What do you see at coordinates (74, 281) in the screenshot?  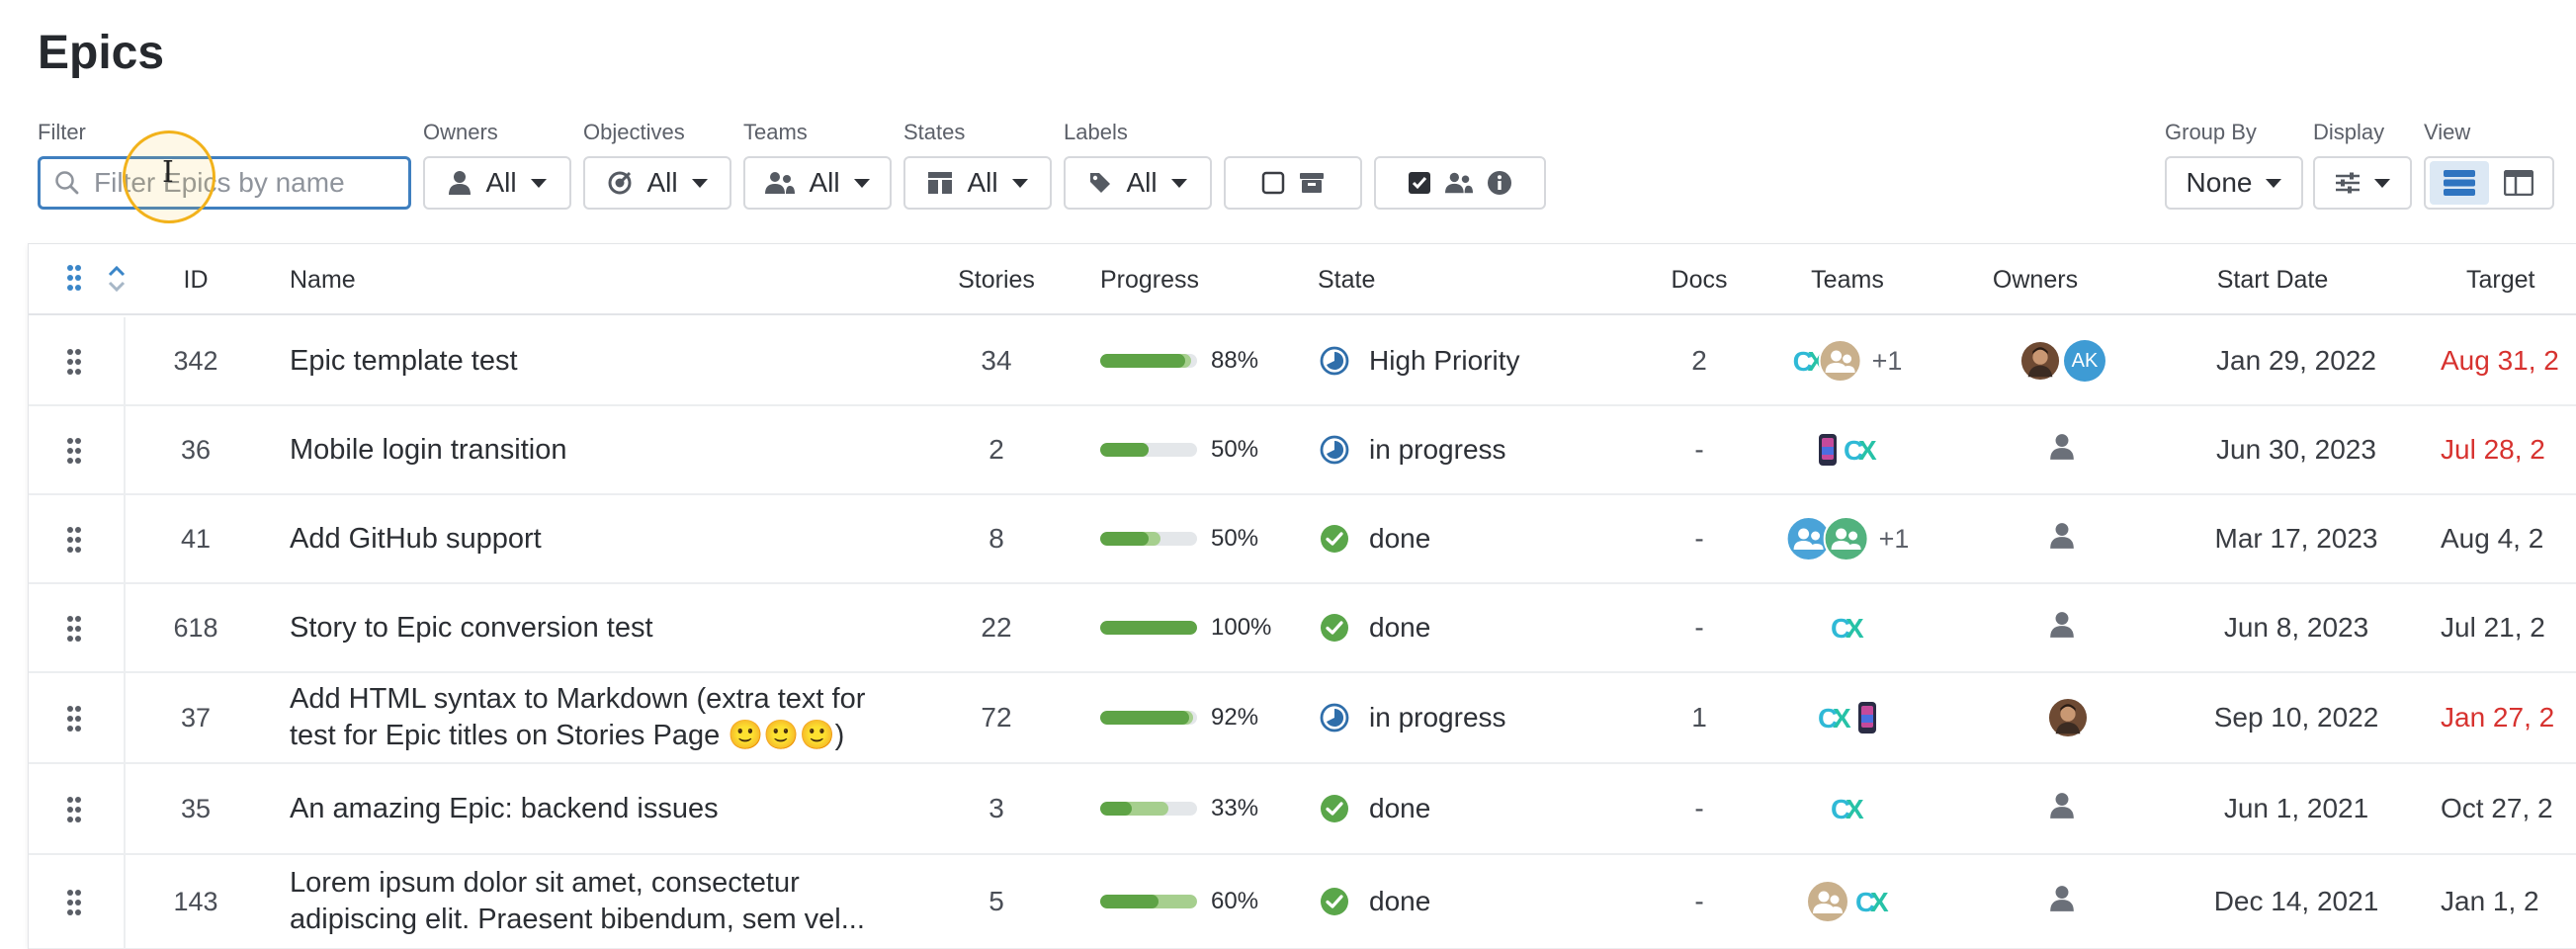 I see `drag-all-icon` at bounding box center [74, 281].